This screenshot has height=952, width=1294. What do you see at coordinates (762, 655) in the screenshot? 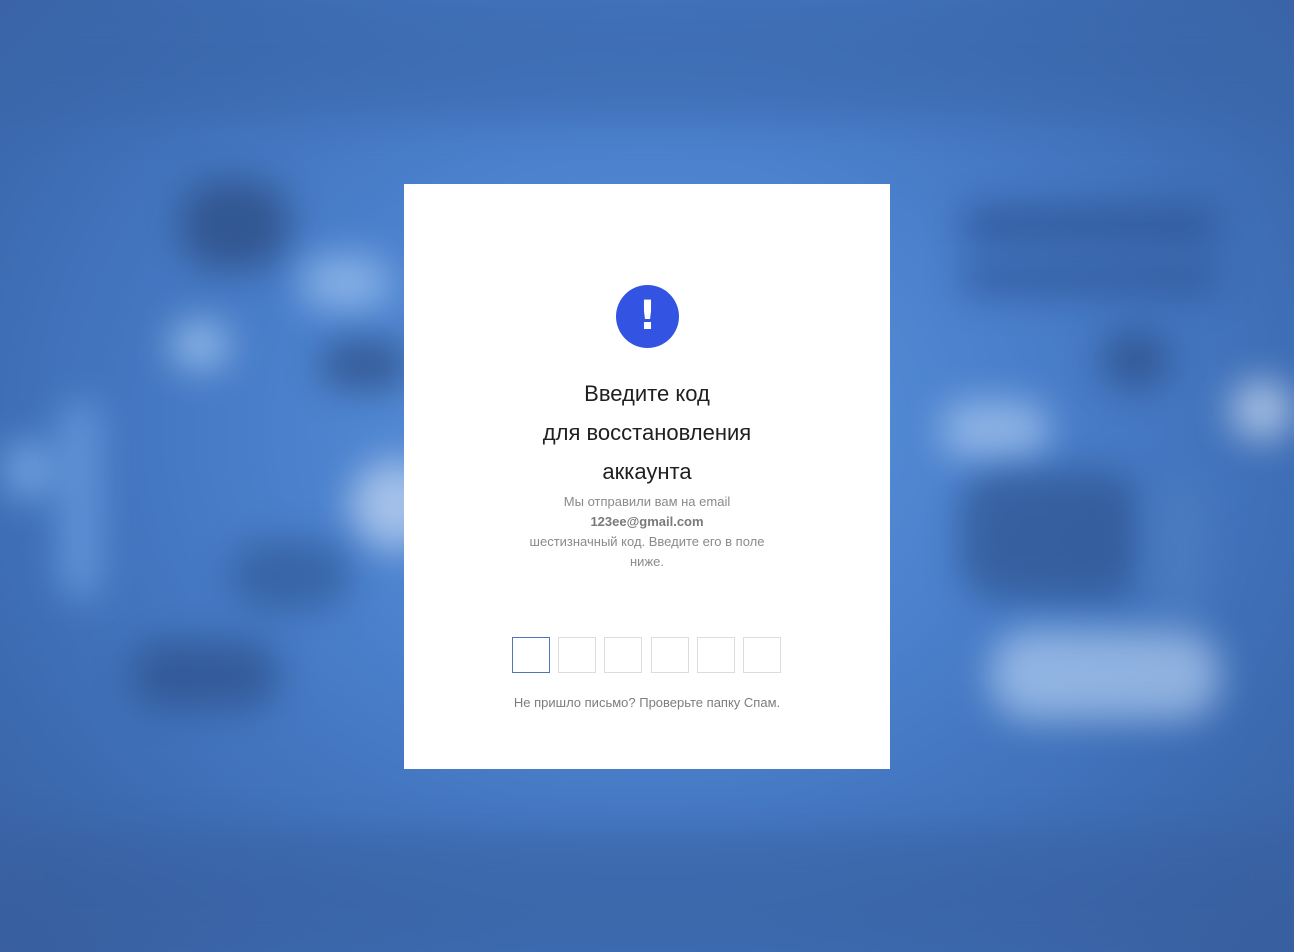
I see `code-digit-6-input` at bounding box center [762, 655].